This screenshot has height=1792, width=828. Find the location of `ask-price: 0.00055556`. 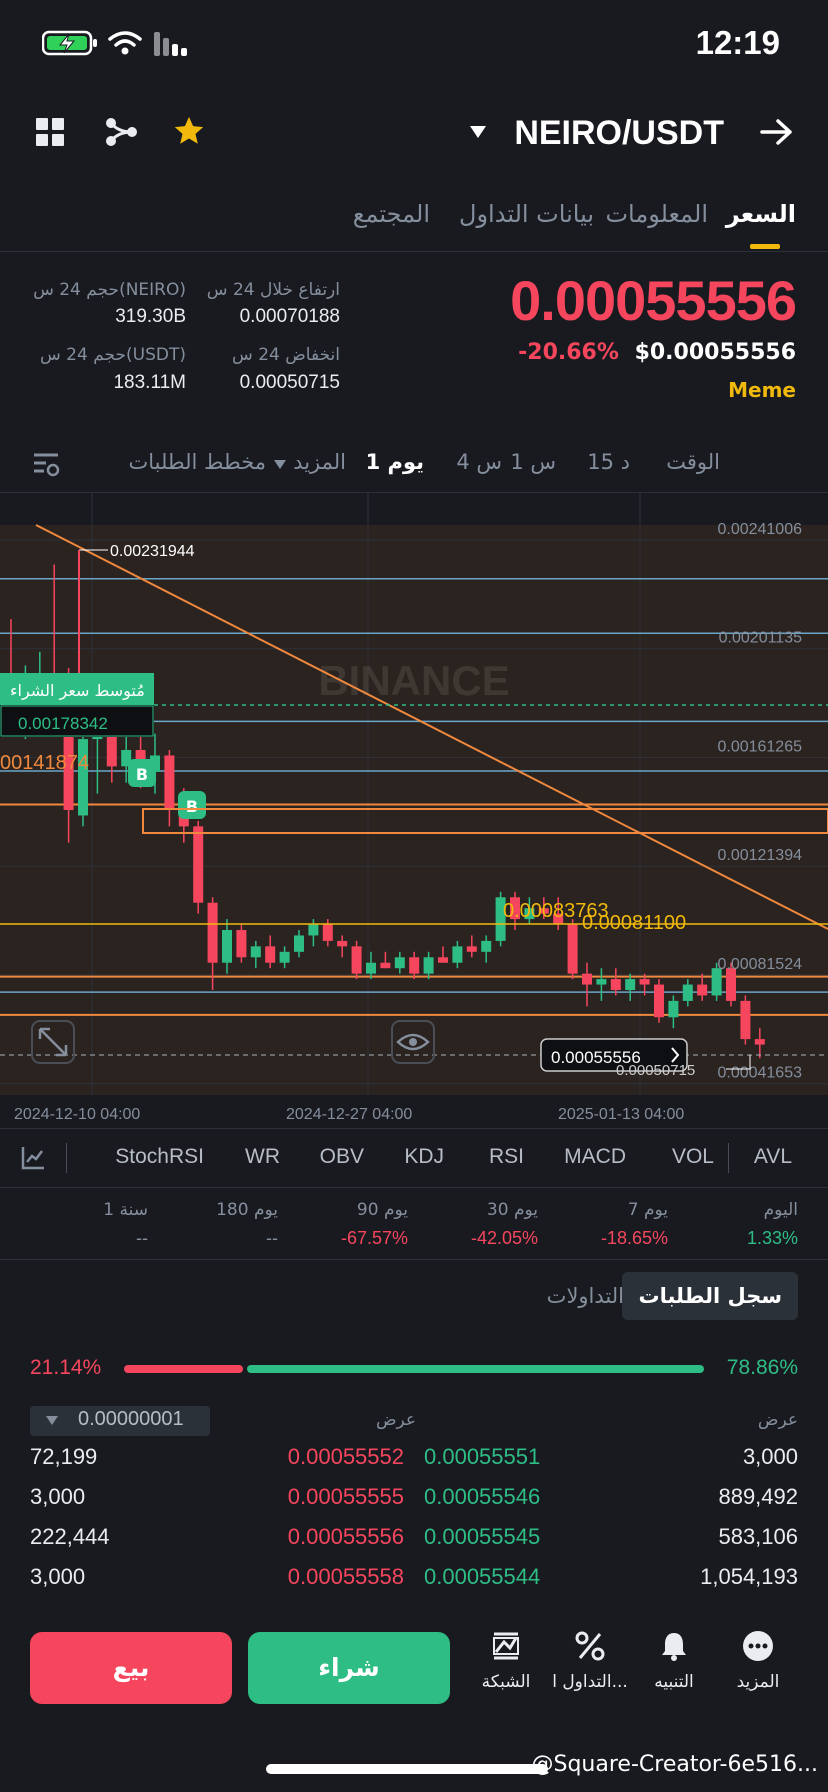

ask-price: 0.00055556 is located at coordinates (345, 1536).